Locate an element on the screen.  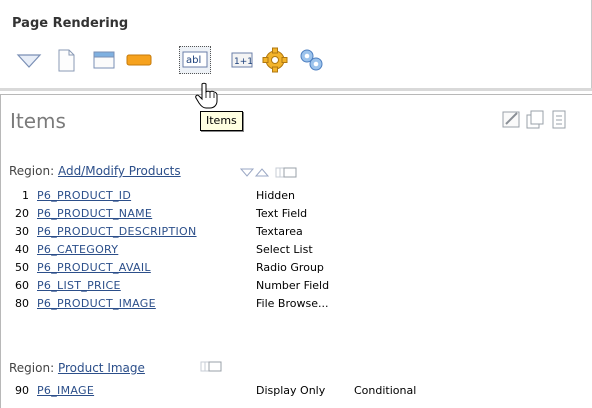
item-sequence: 80 is located at coordinates (22, 303).